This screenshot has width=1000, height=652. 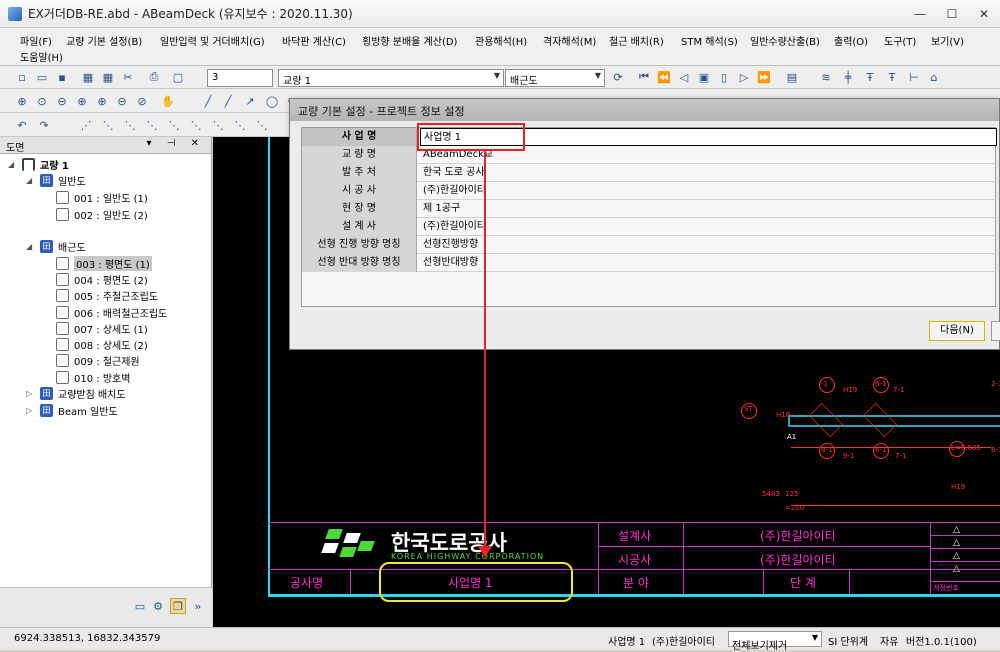 What do you see at coordinates (108, 77) in the screenshot?
I see `export2-icon: ▦` at bounding box center [108, 77].